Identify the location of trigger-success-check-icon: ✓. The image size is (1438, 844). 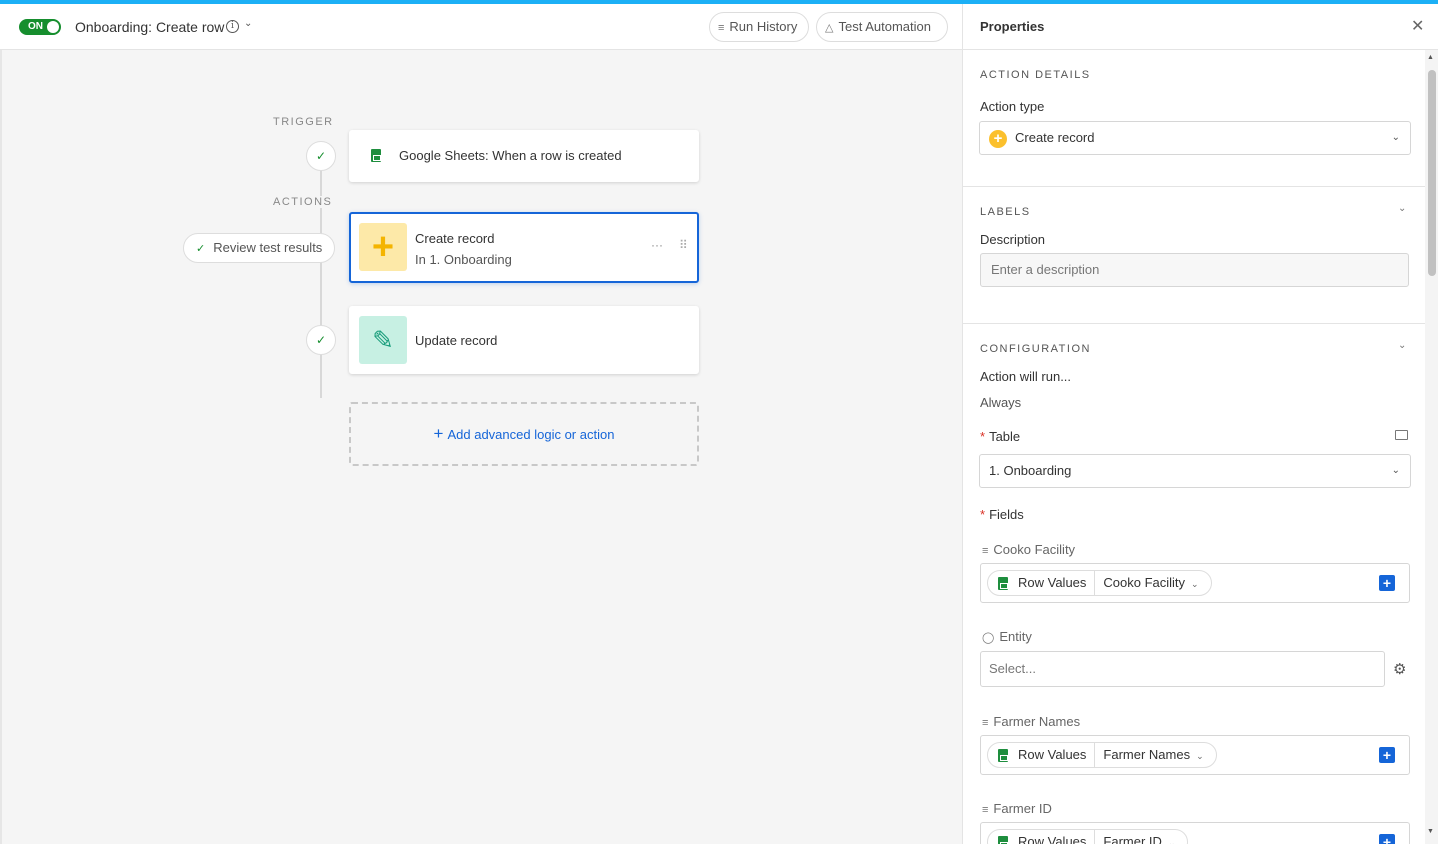
(321, 156).